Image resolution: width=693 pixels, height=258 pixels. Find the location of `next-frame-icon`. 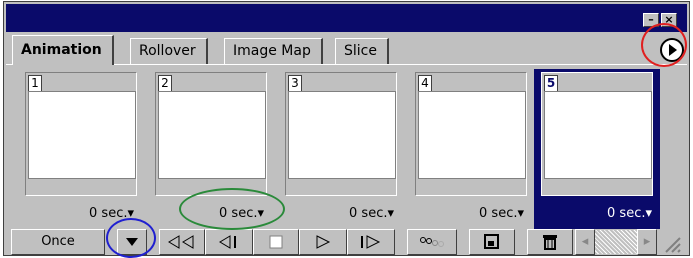

next-frame-icon is located at coordinates (371, 241).